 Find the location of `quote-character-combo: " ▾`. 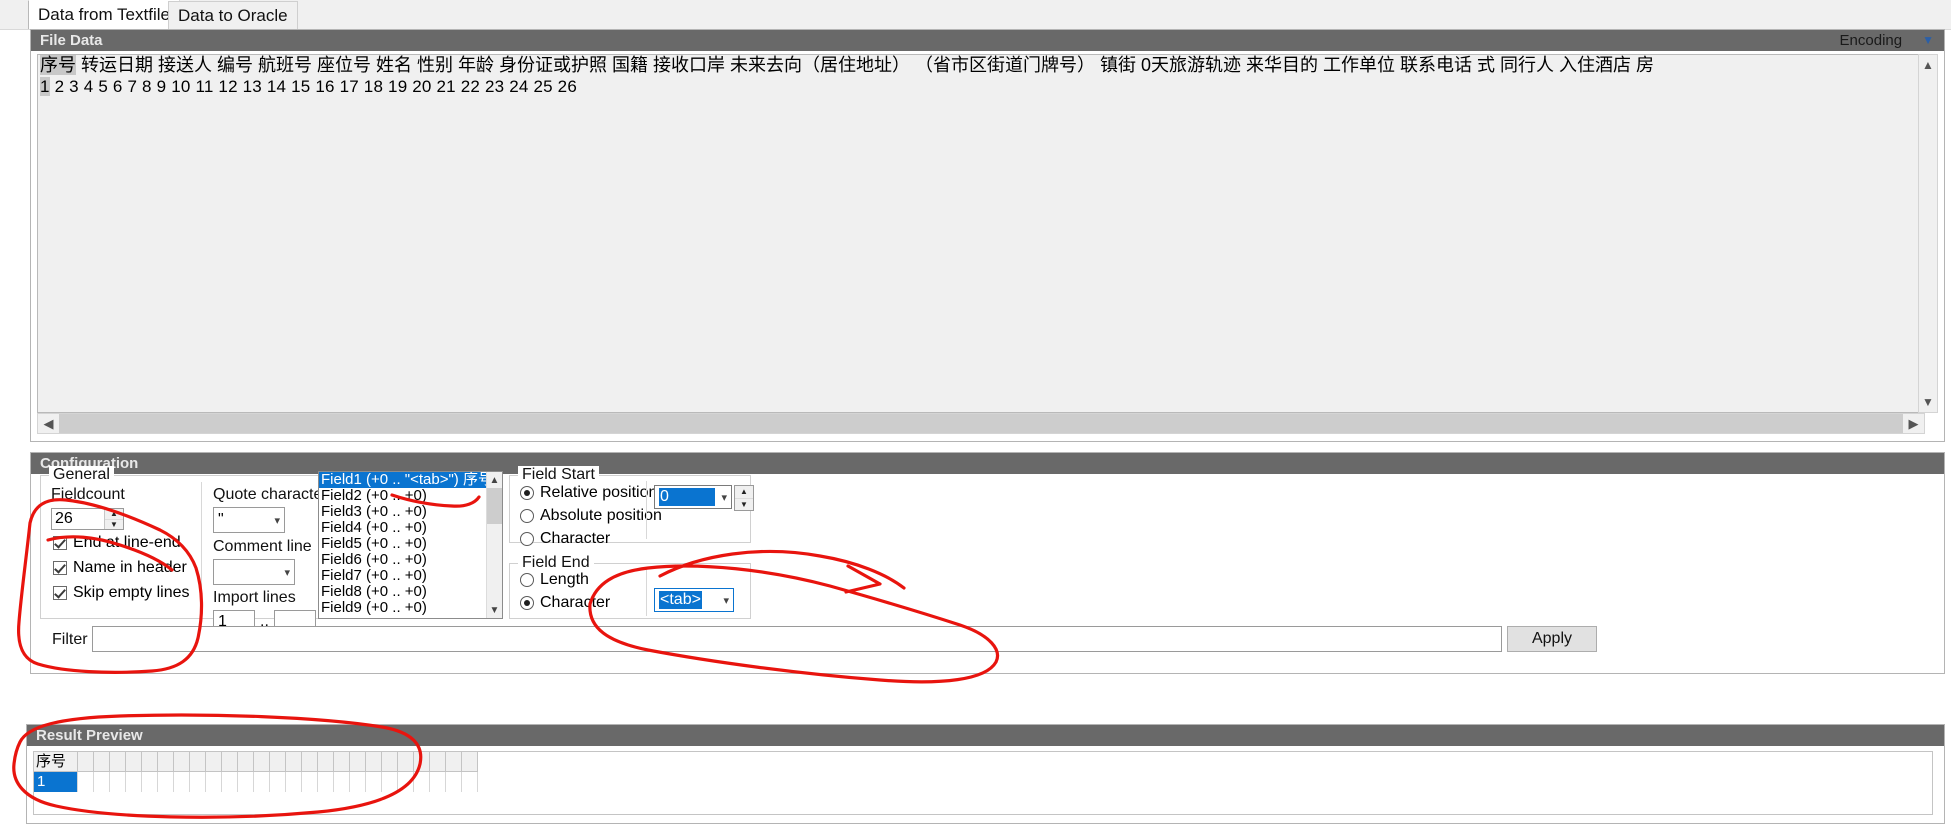

quote-character-combo: " ▾ is located at coordinates (249, 520).